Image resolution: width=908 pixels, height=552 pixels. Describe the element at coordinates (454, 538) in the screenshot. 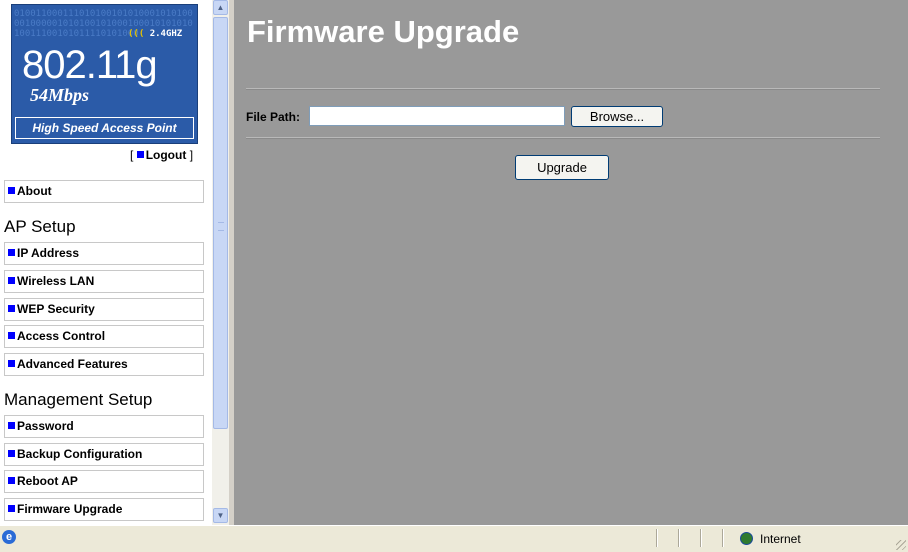

I see `browser-status-bar: e Internet` at that location.